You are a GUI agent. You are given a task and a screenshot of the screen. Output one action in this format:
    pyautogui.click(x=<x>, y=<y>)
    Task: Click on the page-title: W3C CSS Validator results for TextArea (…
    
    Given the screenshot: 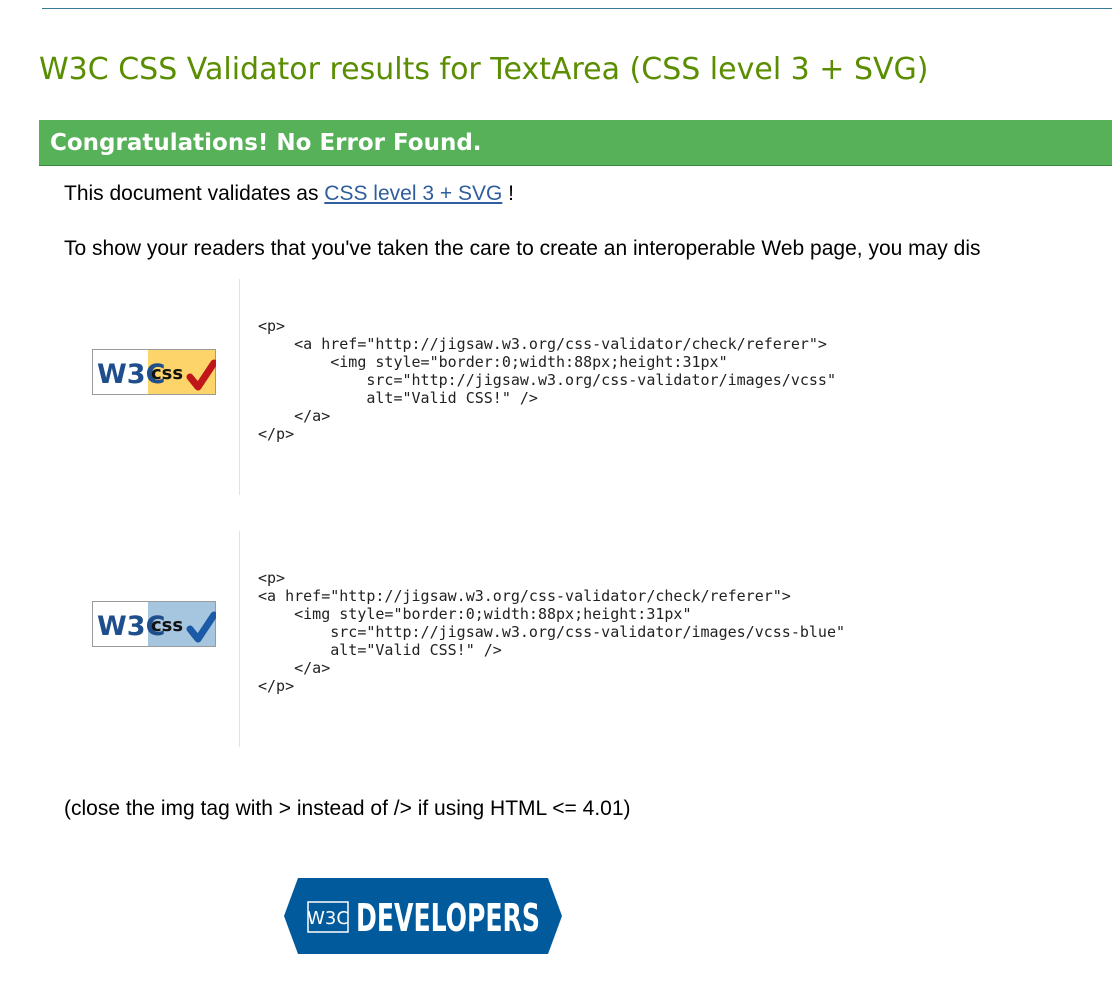 What is the action you would take?
    pyautogui.click(x=484, y=69)
    